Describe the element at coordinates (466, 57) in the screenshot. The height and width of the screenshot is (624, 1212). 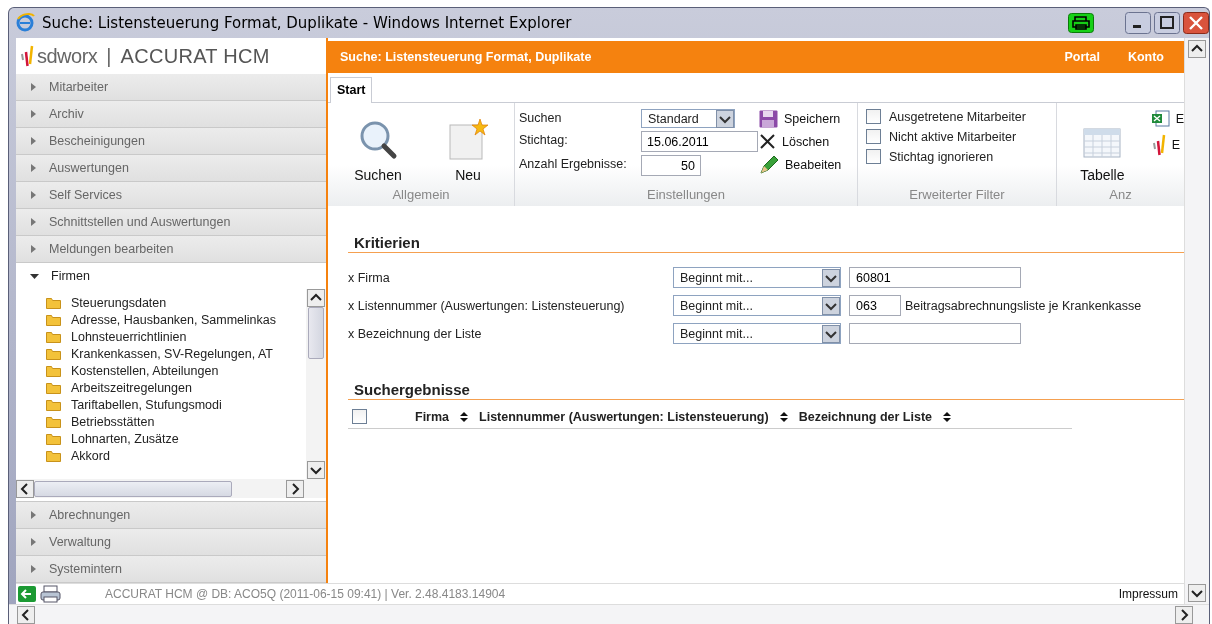
I see `page-title: Suche: Listensteuerung Format, Duplikate` at that location.